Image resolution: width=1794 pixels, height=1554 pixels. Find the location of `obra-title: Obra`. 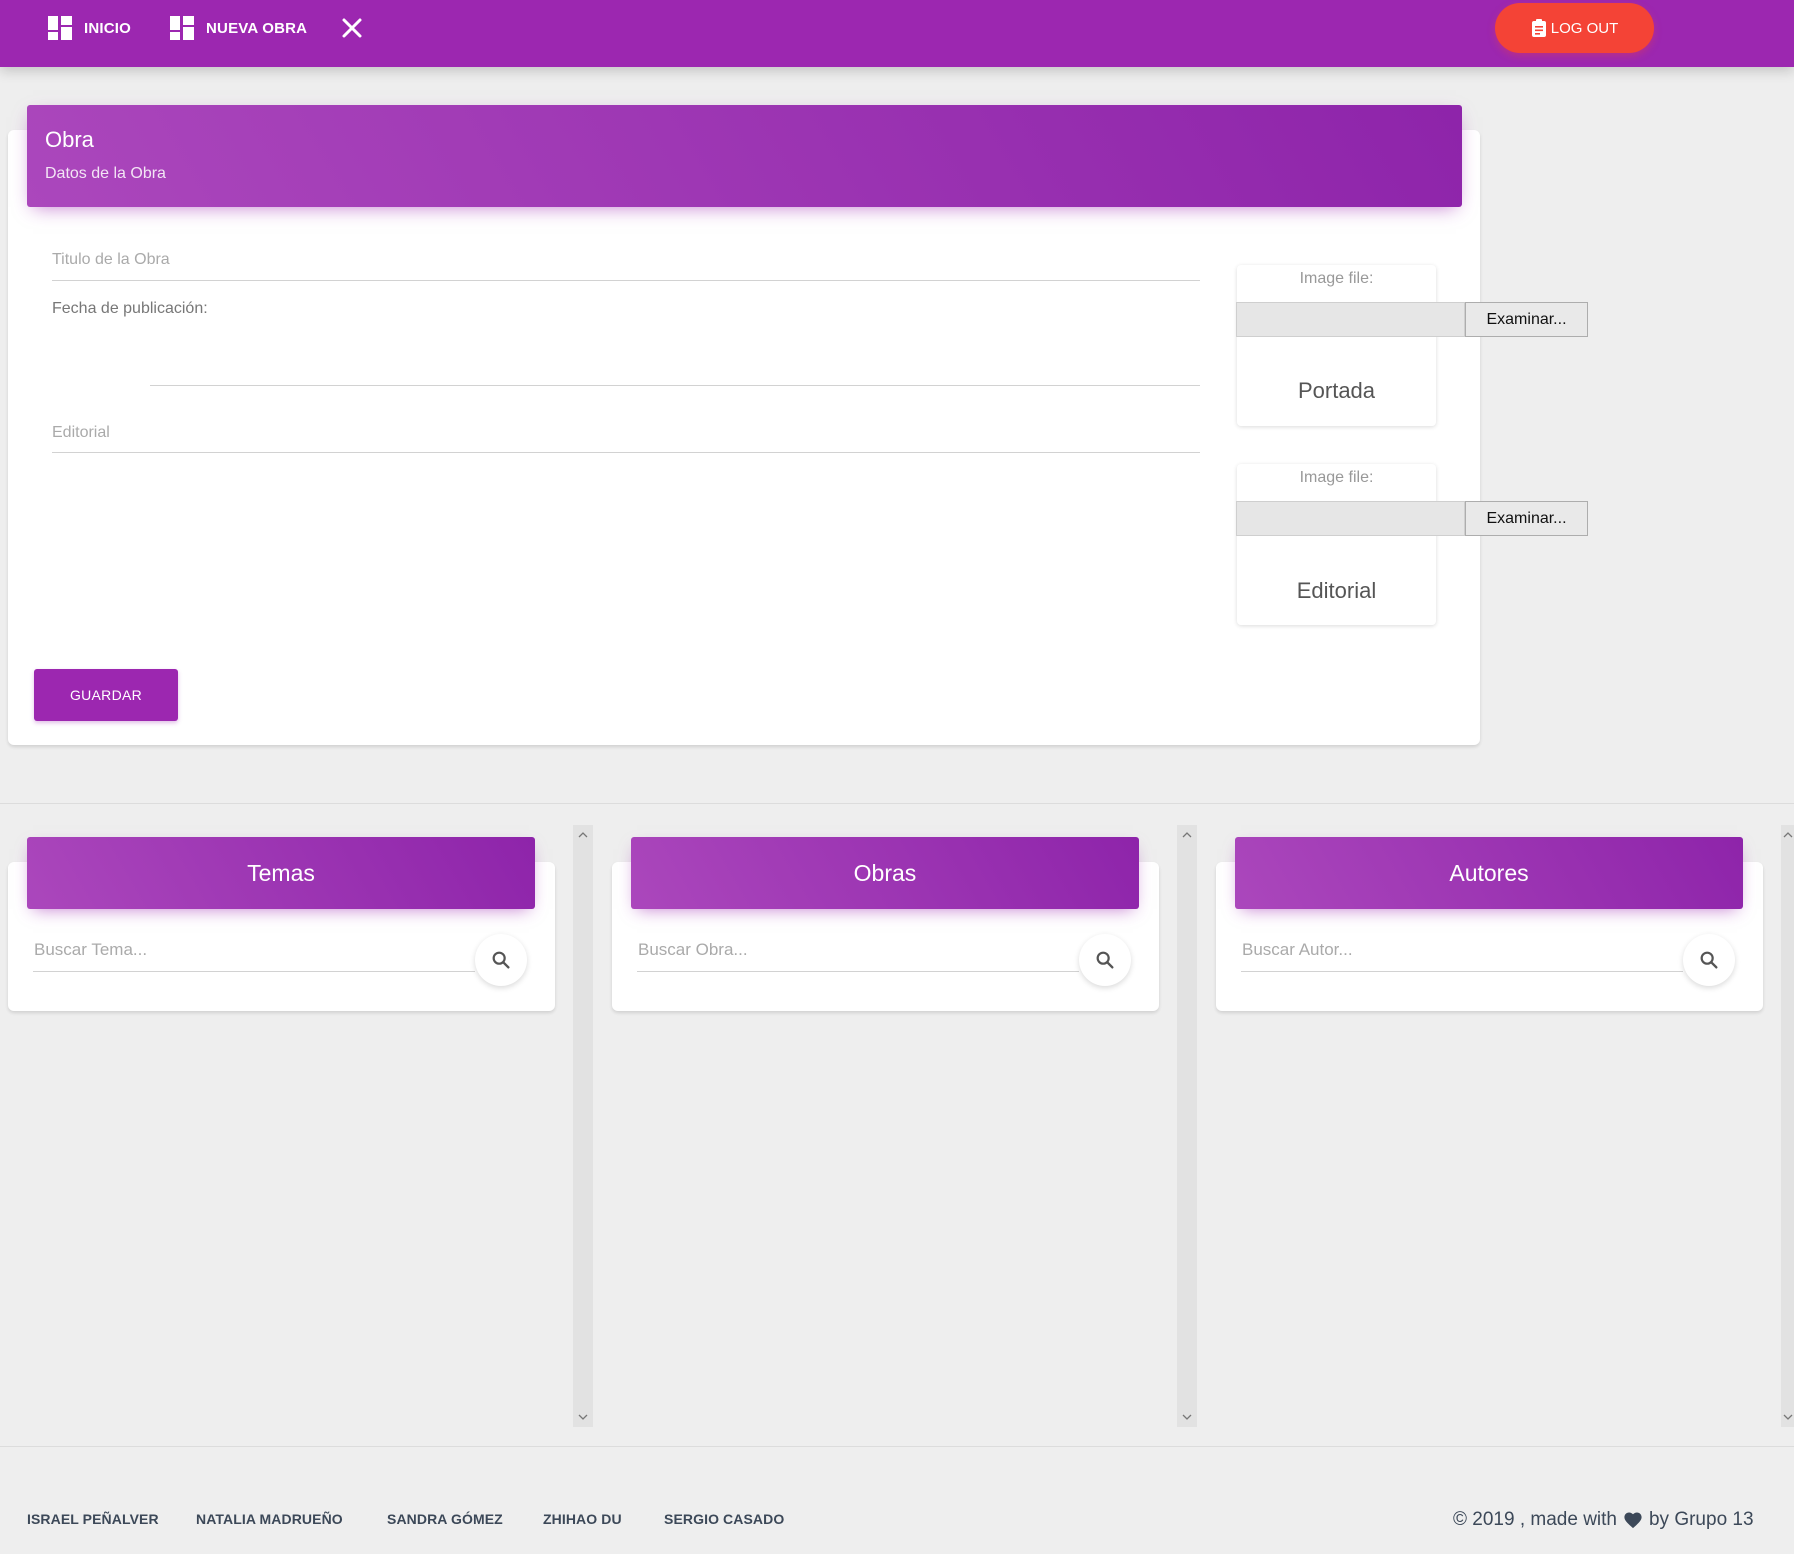

obra-title: Obra is located at coordinates (69, 139).